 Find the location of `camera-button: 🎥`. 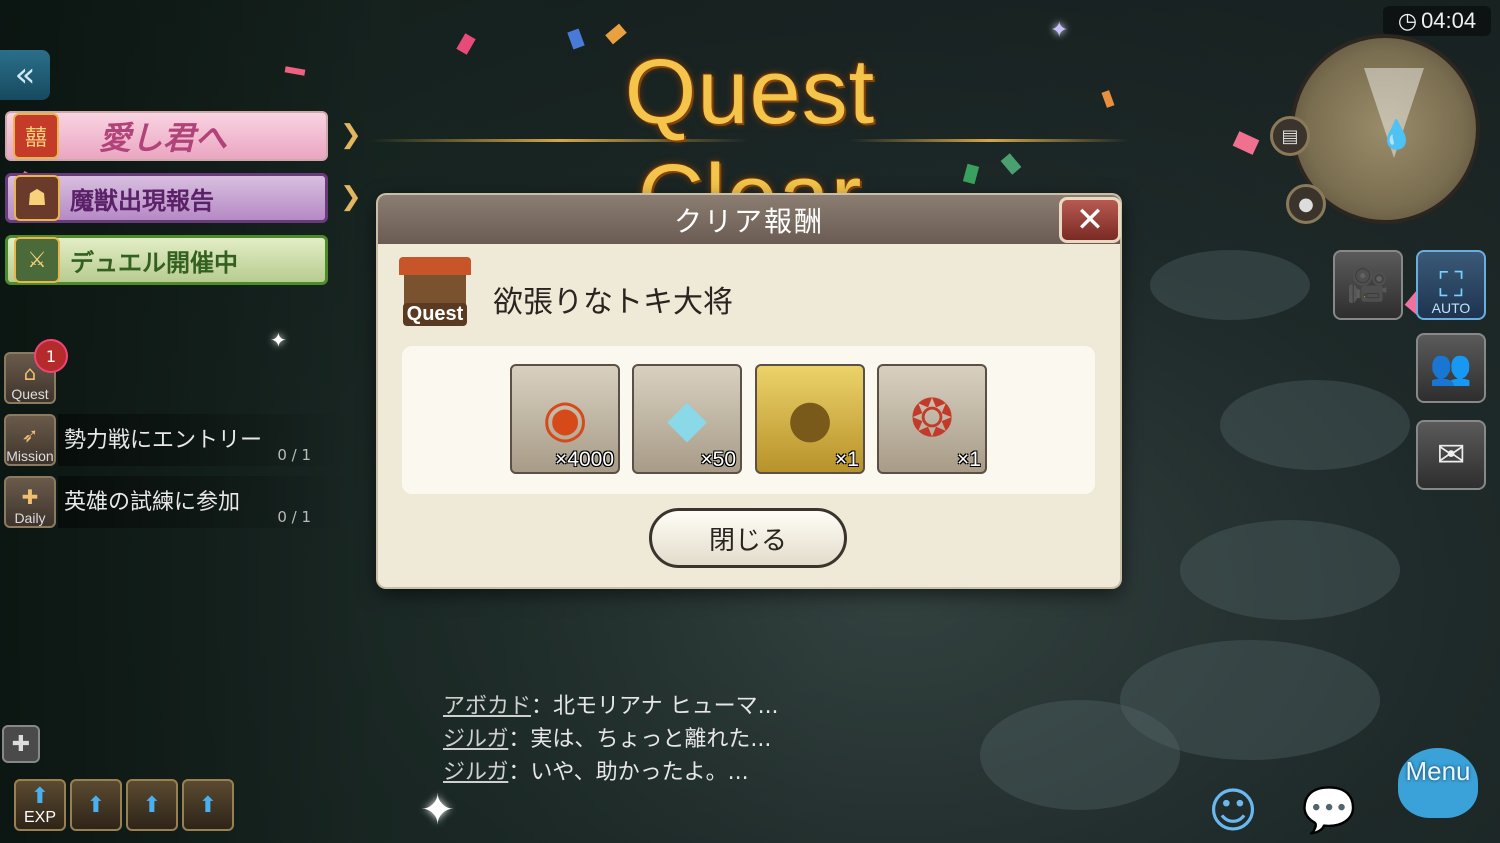

camera-button: 🎥 is located at coordinates (1368, 285).